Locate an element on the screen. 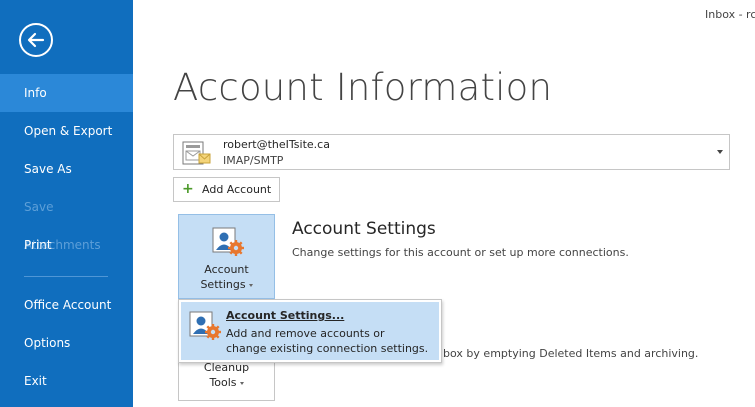  plus-icon: + is located at coordinates (188, 189).